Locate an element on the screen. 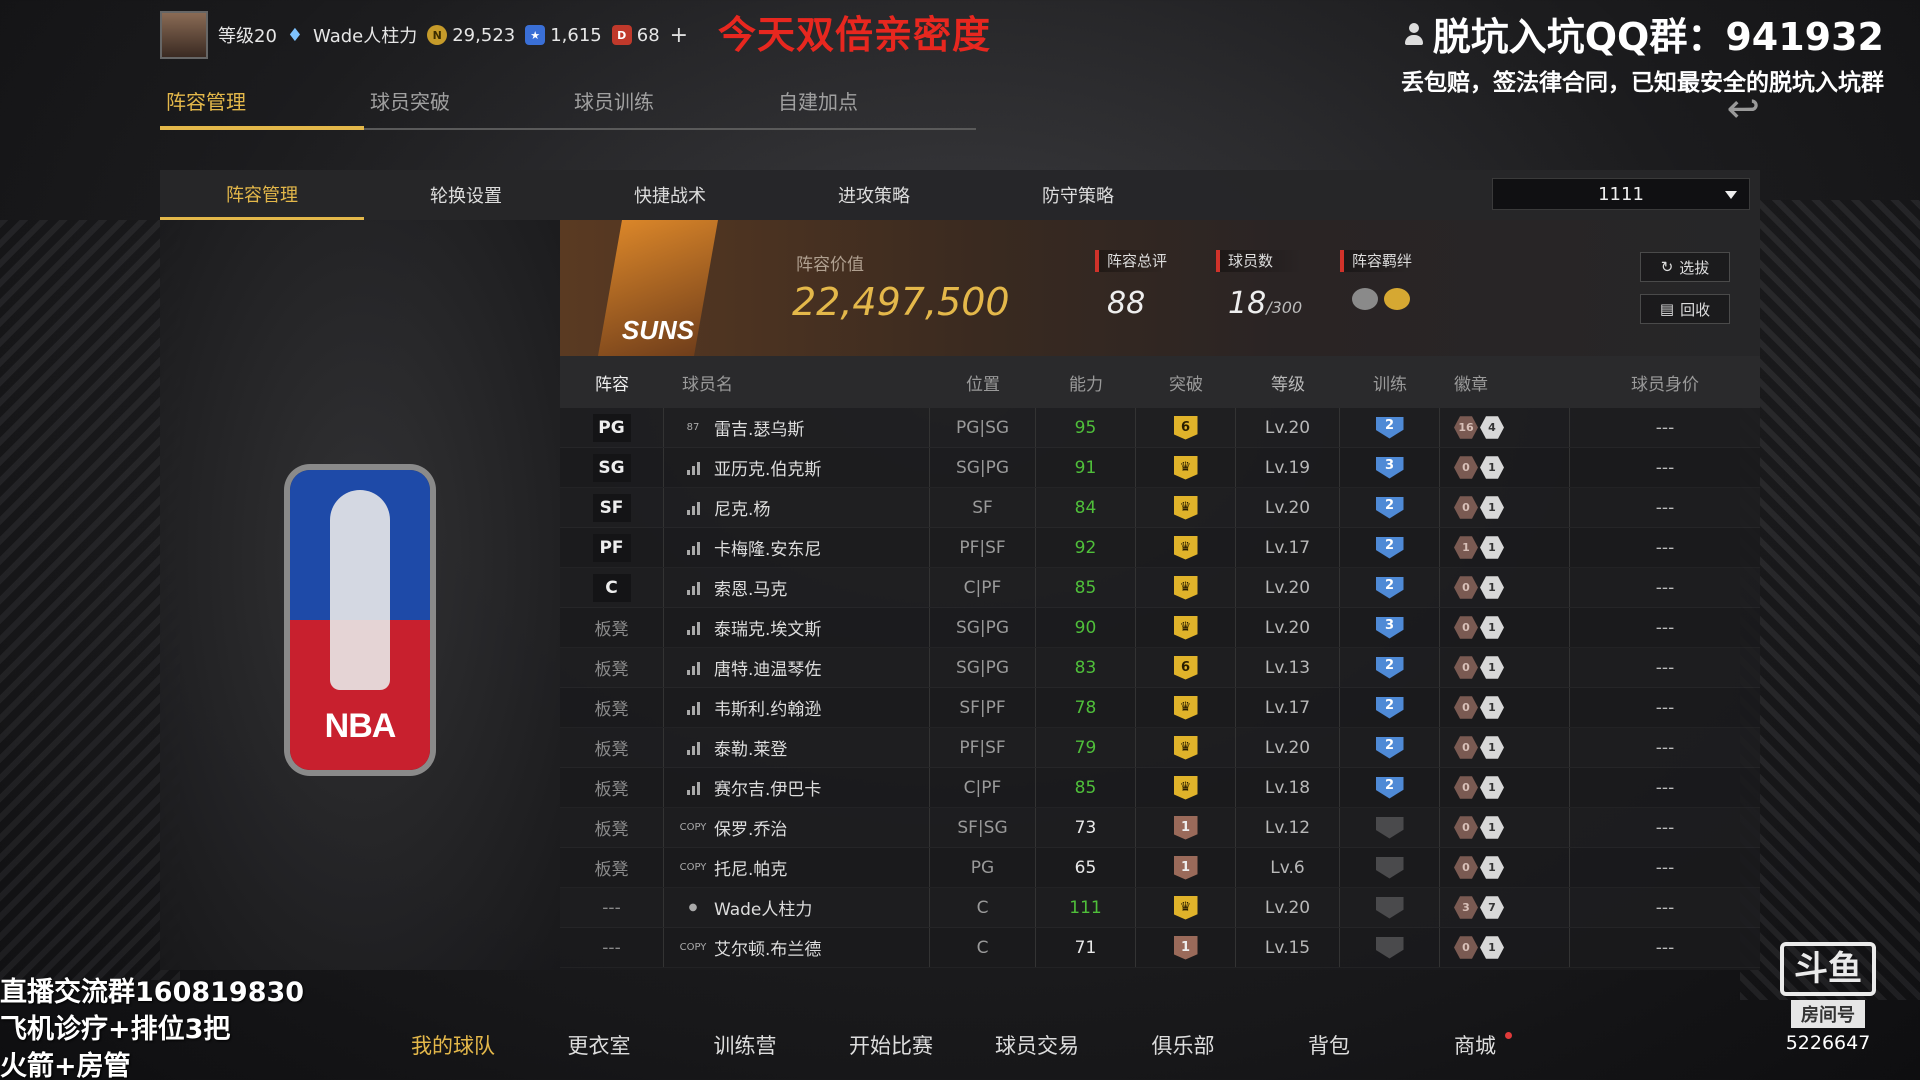  player-overall: 92 is located at coordinates (1086, 547).